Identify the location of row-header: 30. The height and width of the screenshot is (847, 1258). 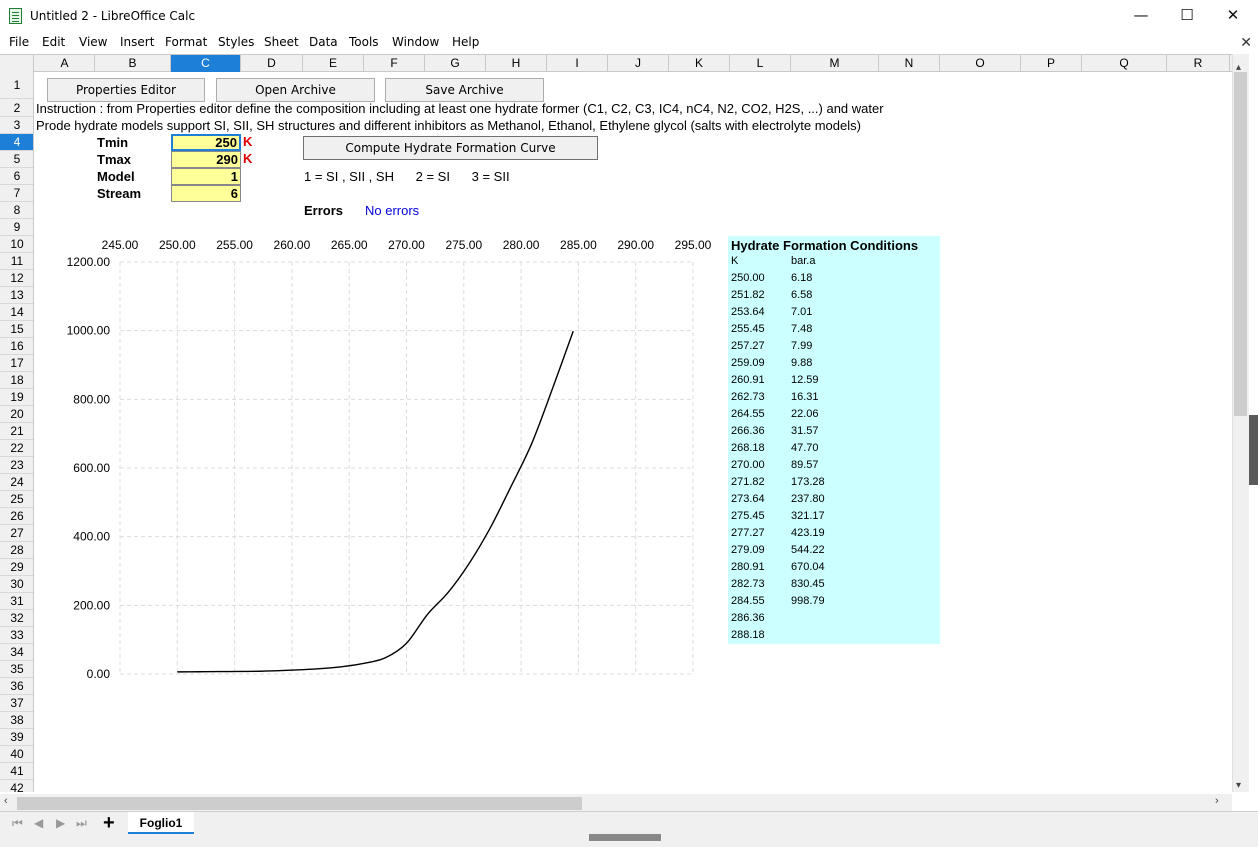
(16, 584).